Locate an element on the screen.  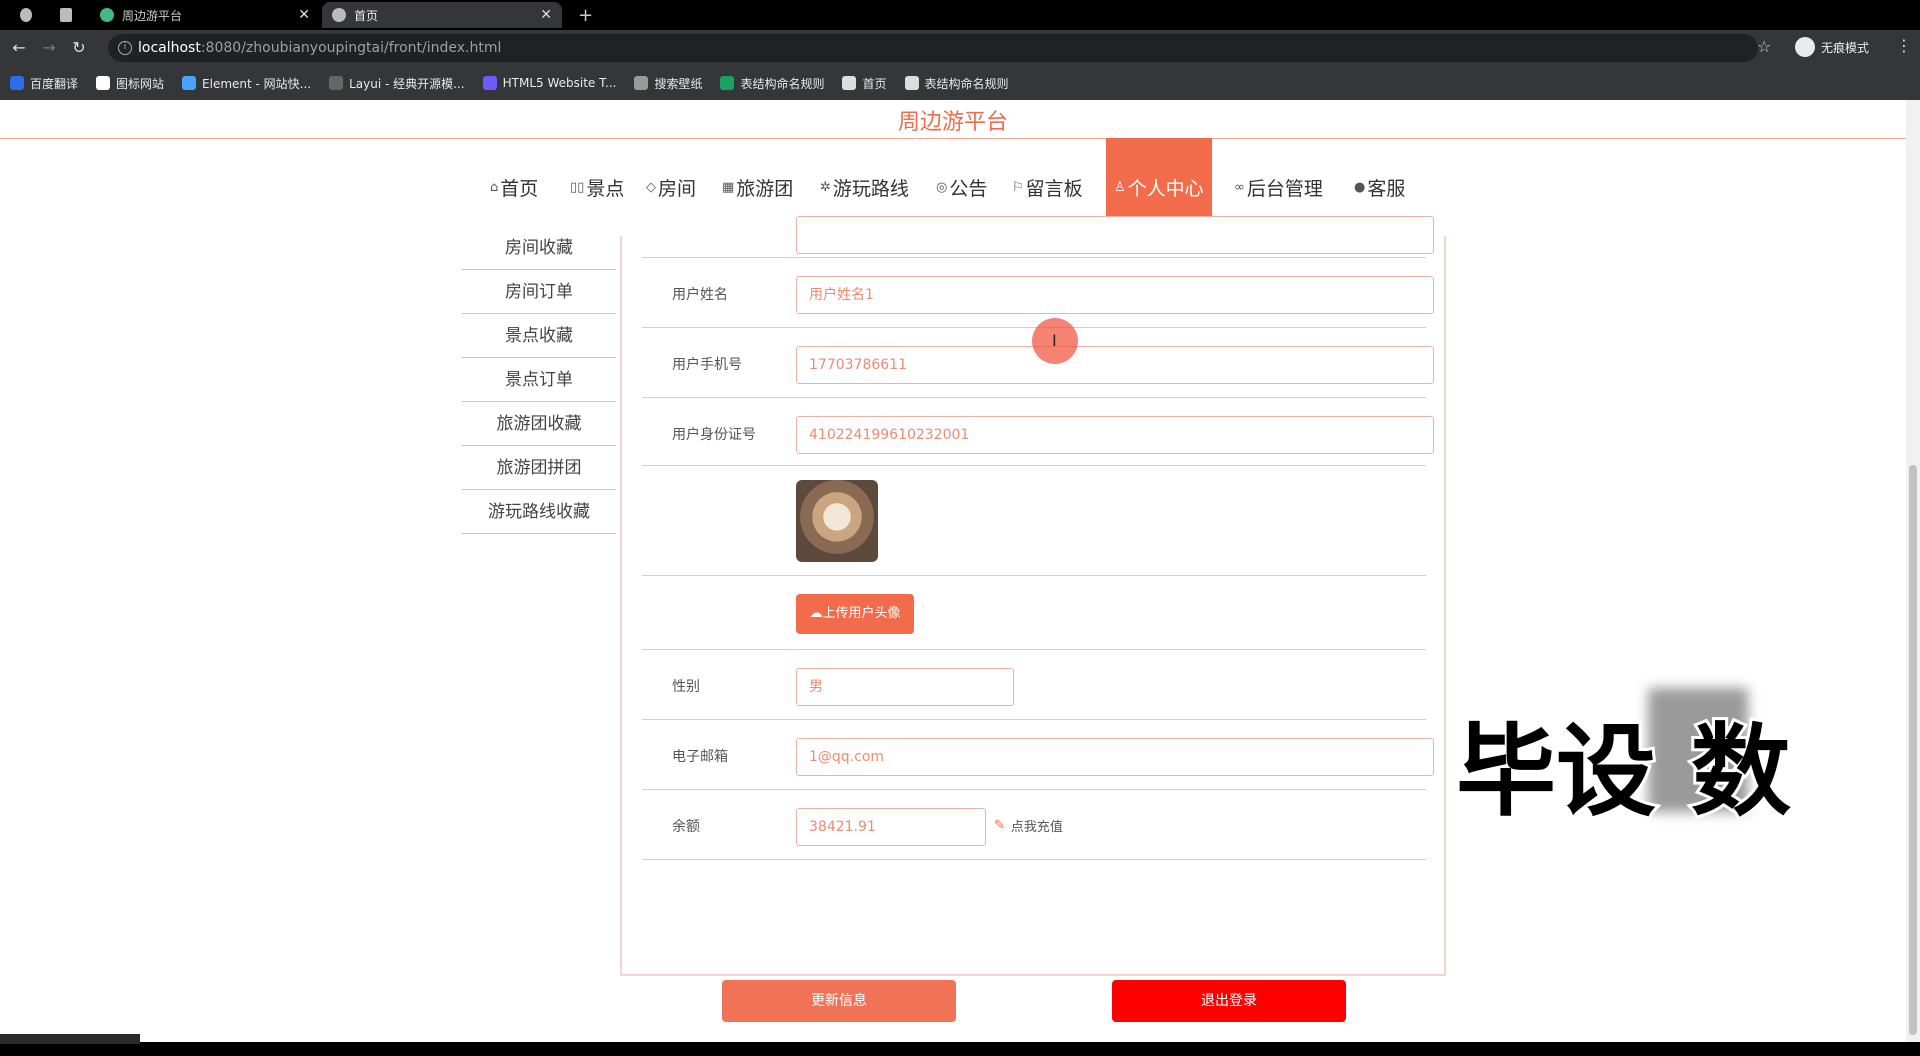
home-icon: ⌂ is located at coordinates (494, 187).